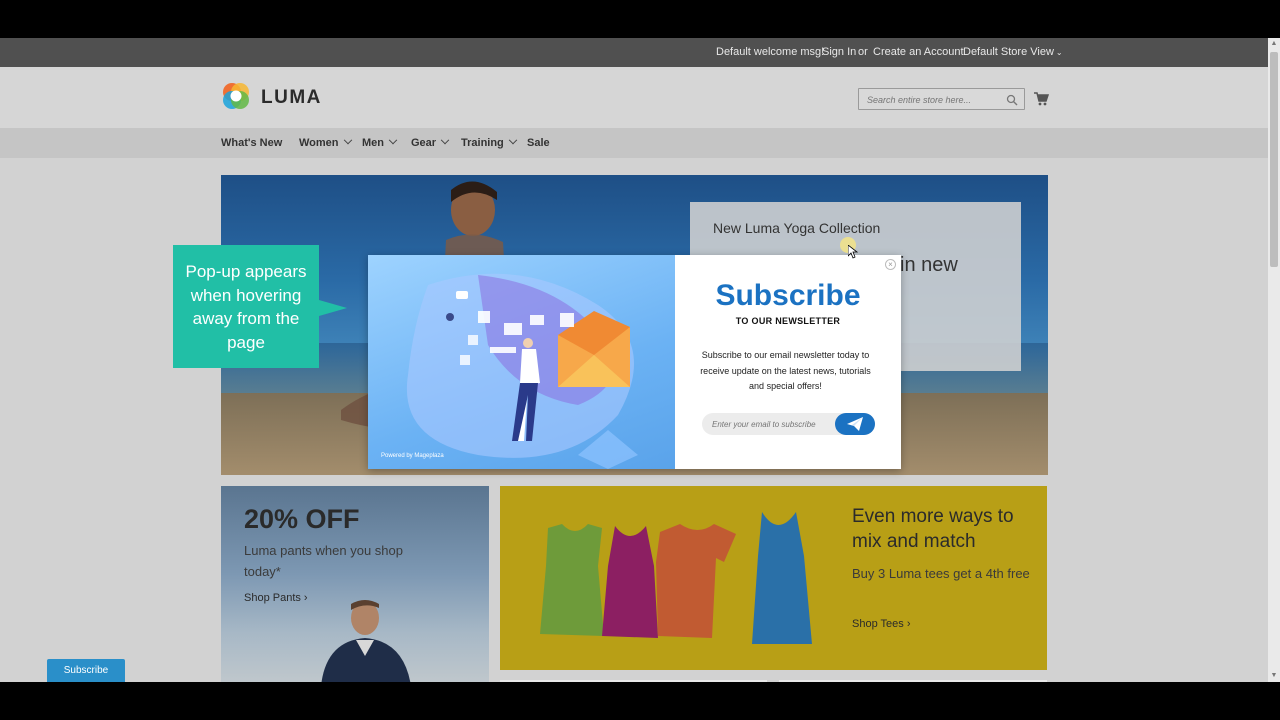  Describe the element at coordinates (676, 578) in the screenshot. I see `tees-image` at that location.